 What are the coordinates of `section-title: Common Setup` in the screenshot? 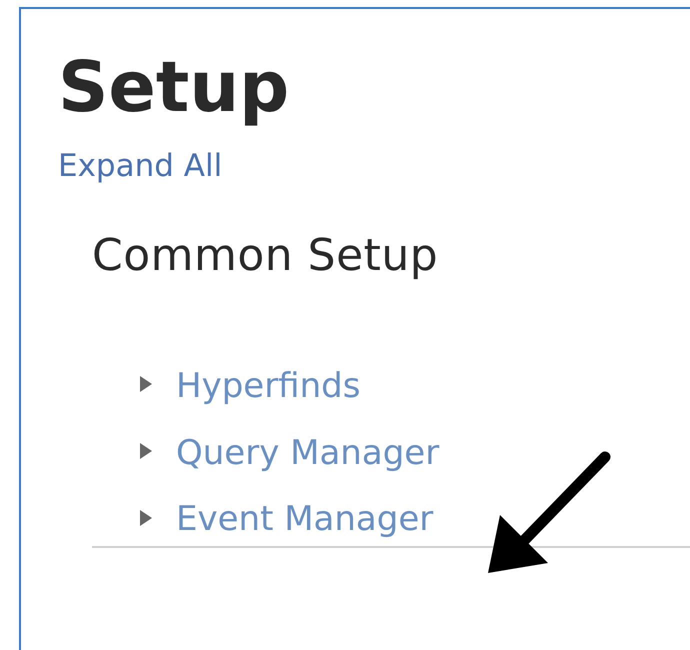 It's located at (266, 256).